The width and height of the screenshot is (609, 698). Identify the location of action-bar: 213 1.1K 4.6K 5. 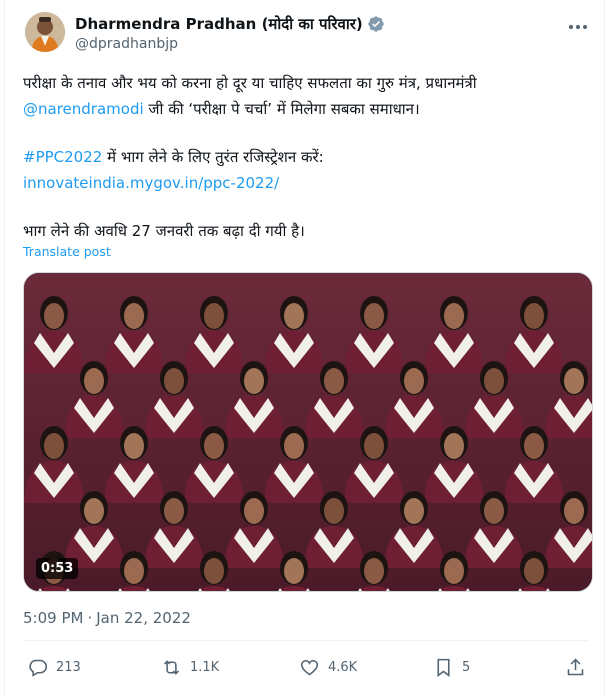
(308, 667).